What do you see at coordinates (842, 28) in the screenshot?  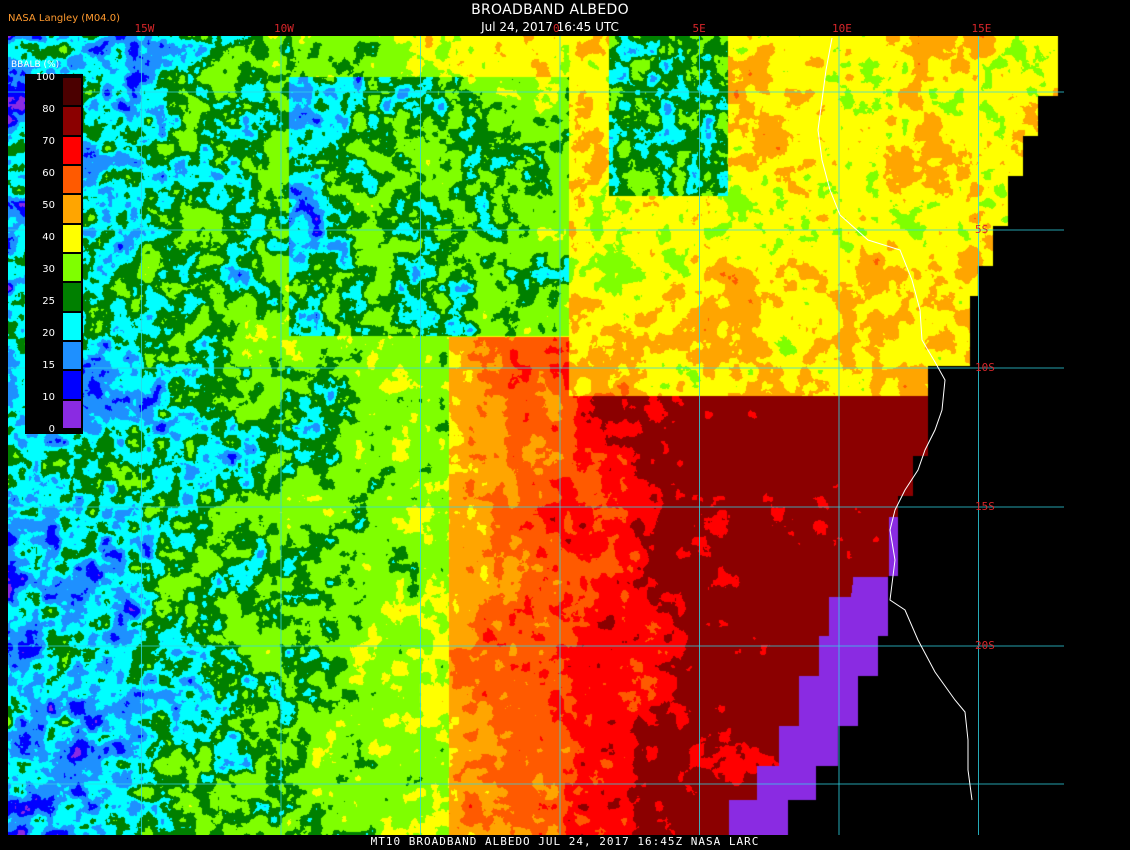 I see `lon-label: 10E` at bounding box center [842, 28].